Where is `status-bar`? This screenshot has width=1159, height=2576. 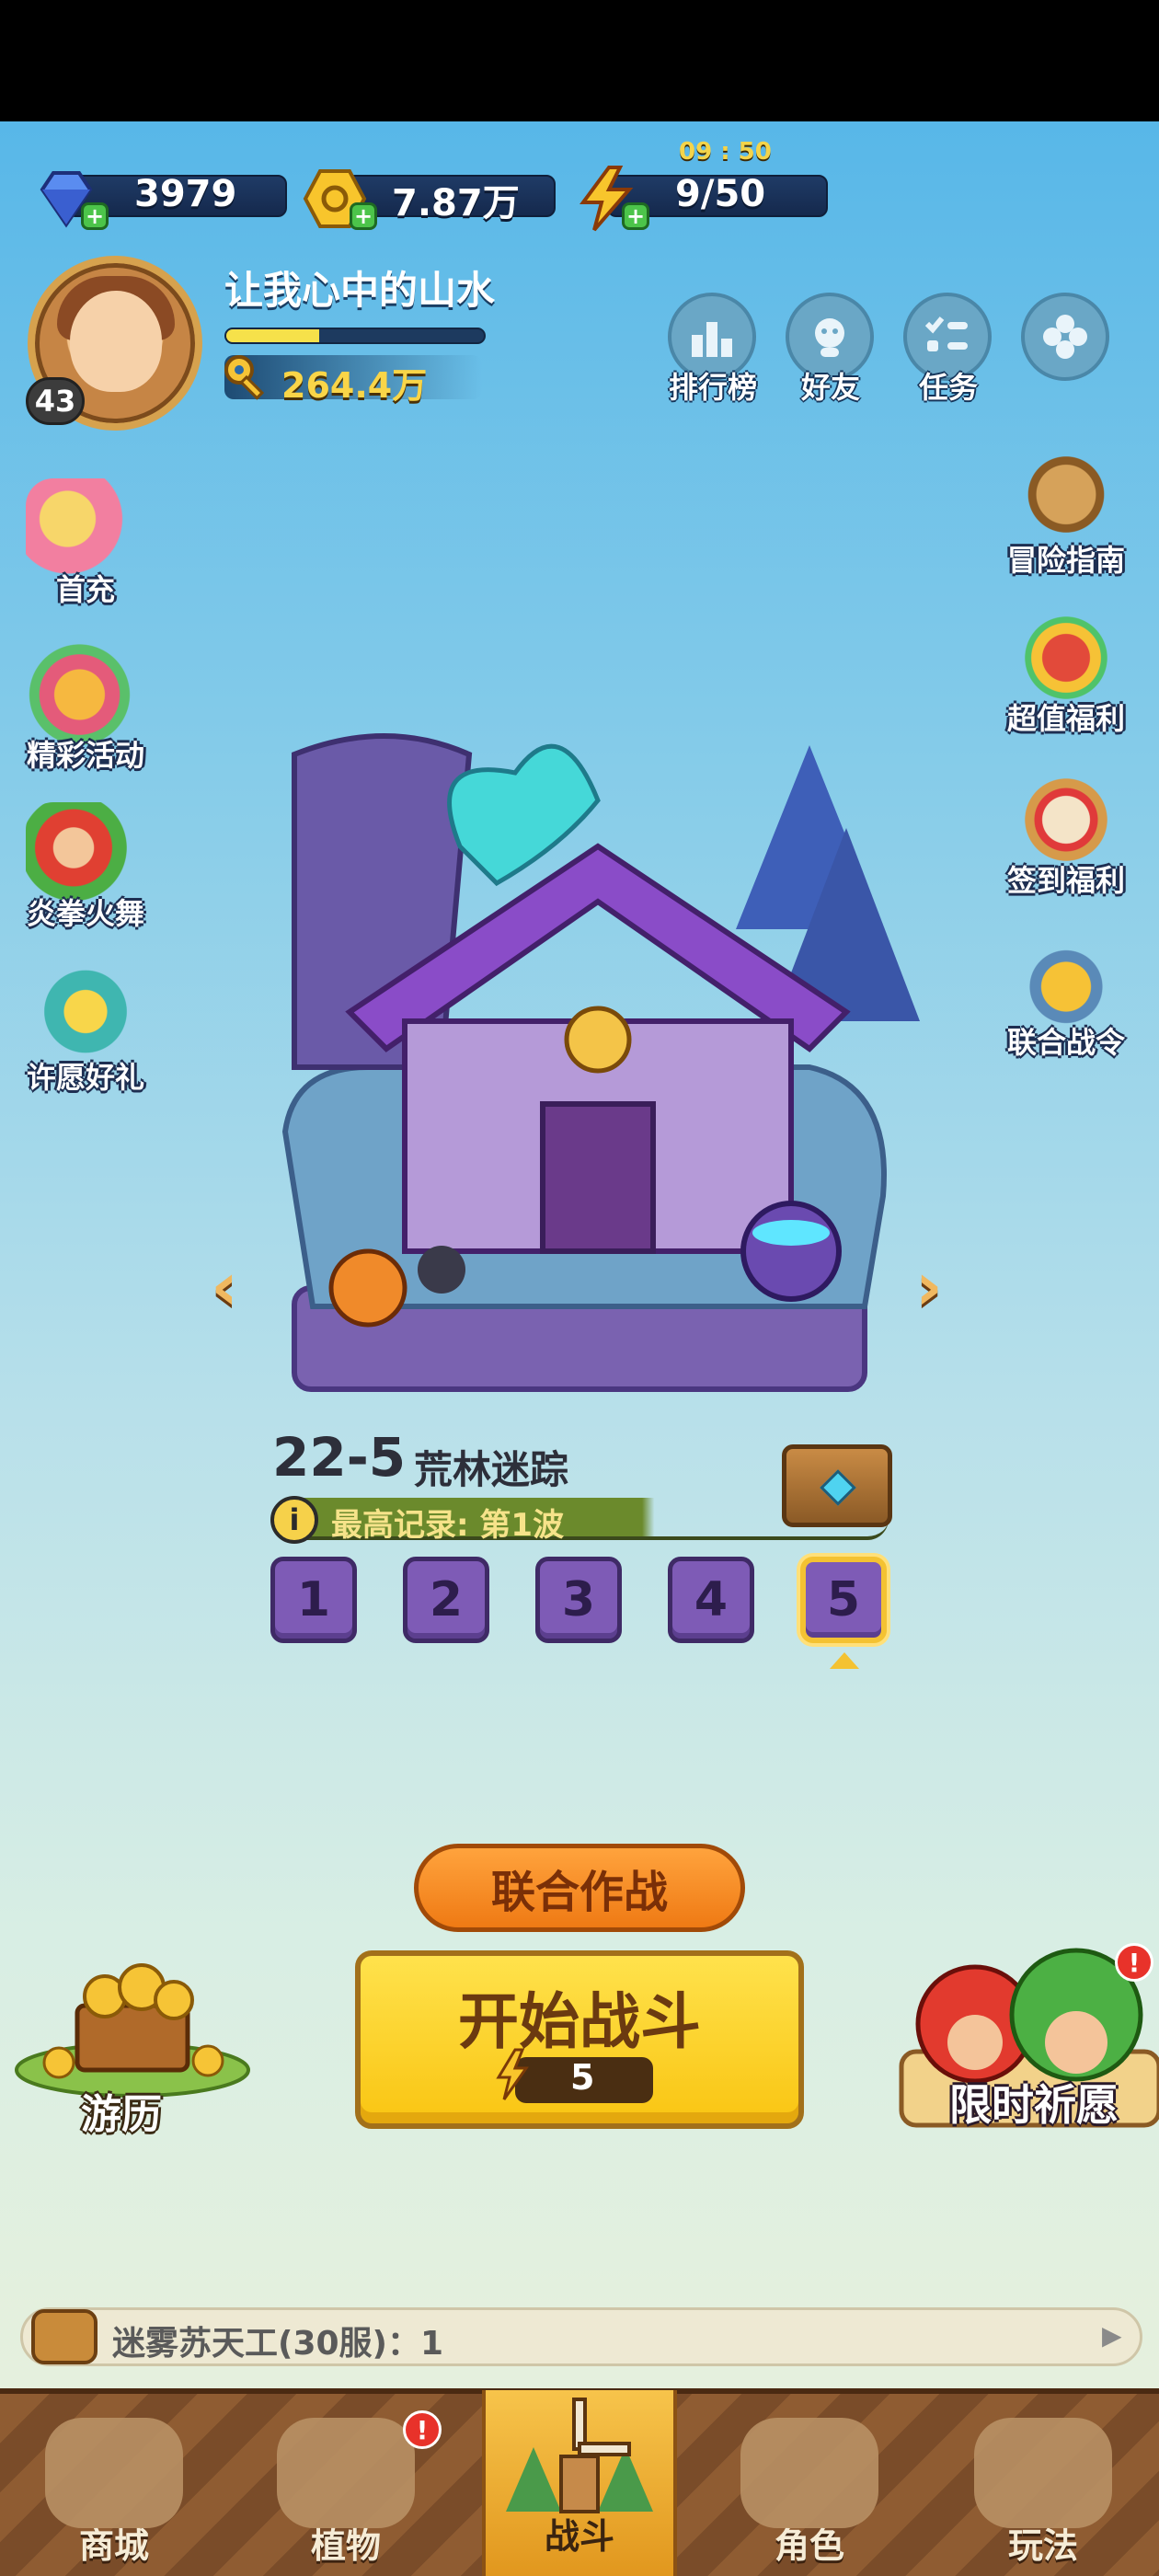 status-bar is located at coordinates (579, 60).